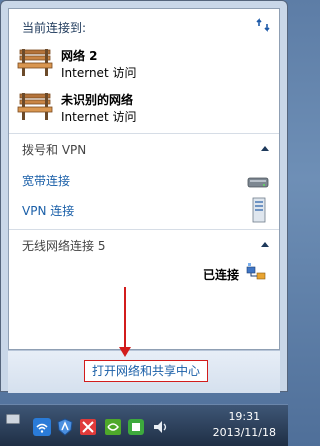  I want to click on connection-item: 网络 2 Internet 访问, so click(142, 64).